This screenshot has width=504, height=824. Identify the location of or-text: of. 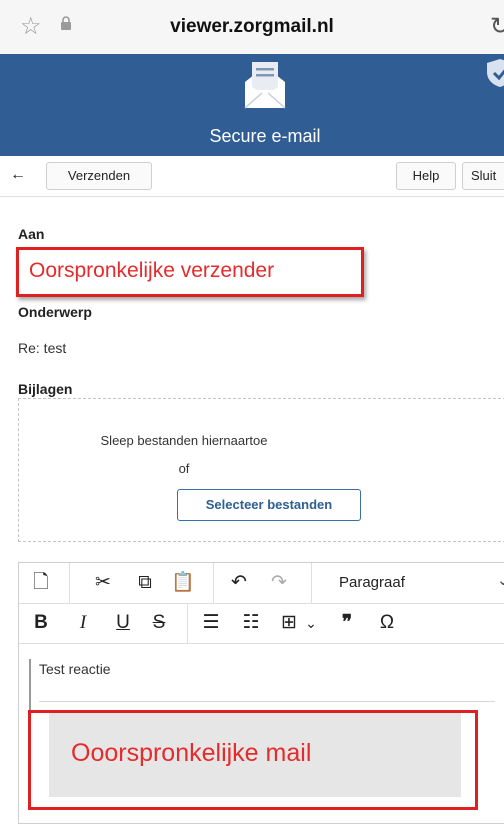
(184, 468).